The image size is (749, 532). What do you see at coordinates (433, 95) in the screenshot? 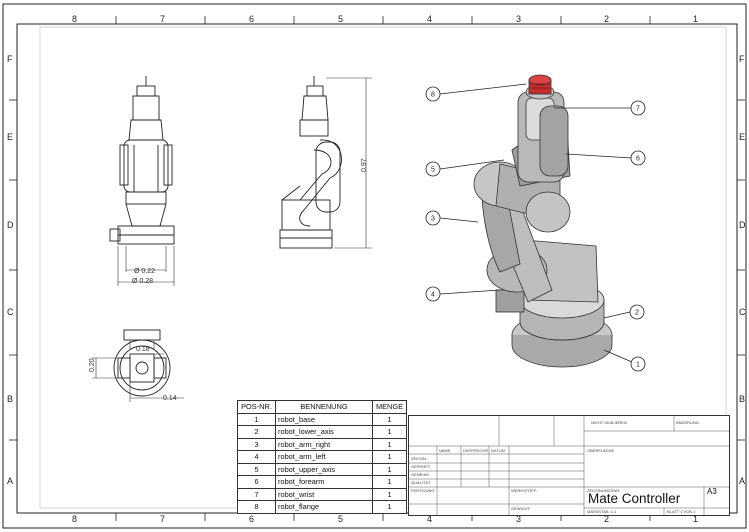
I see `balloon-label: 8` at bounding box center [433, 95].